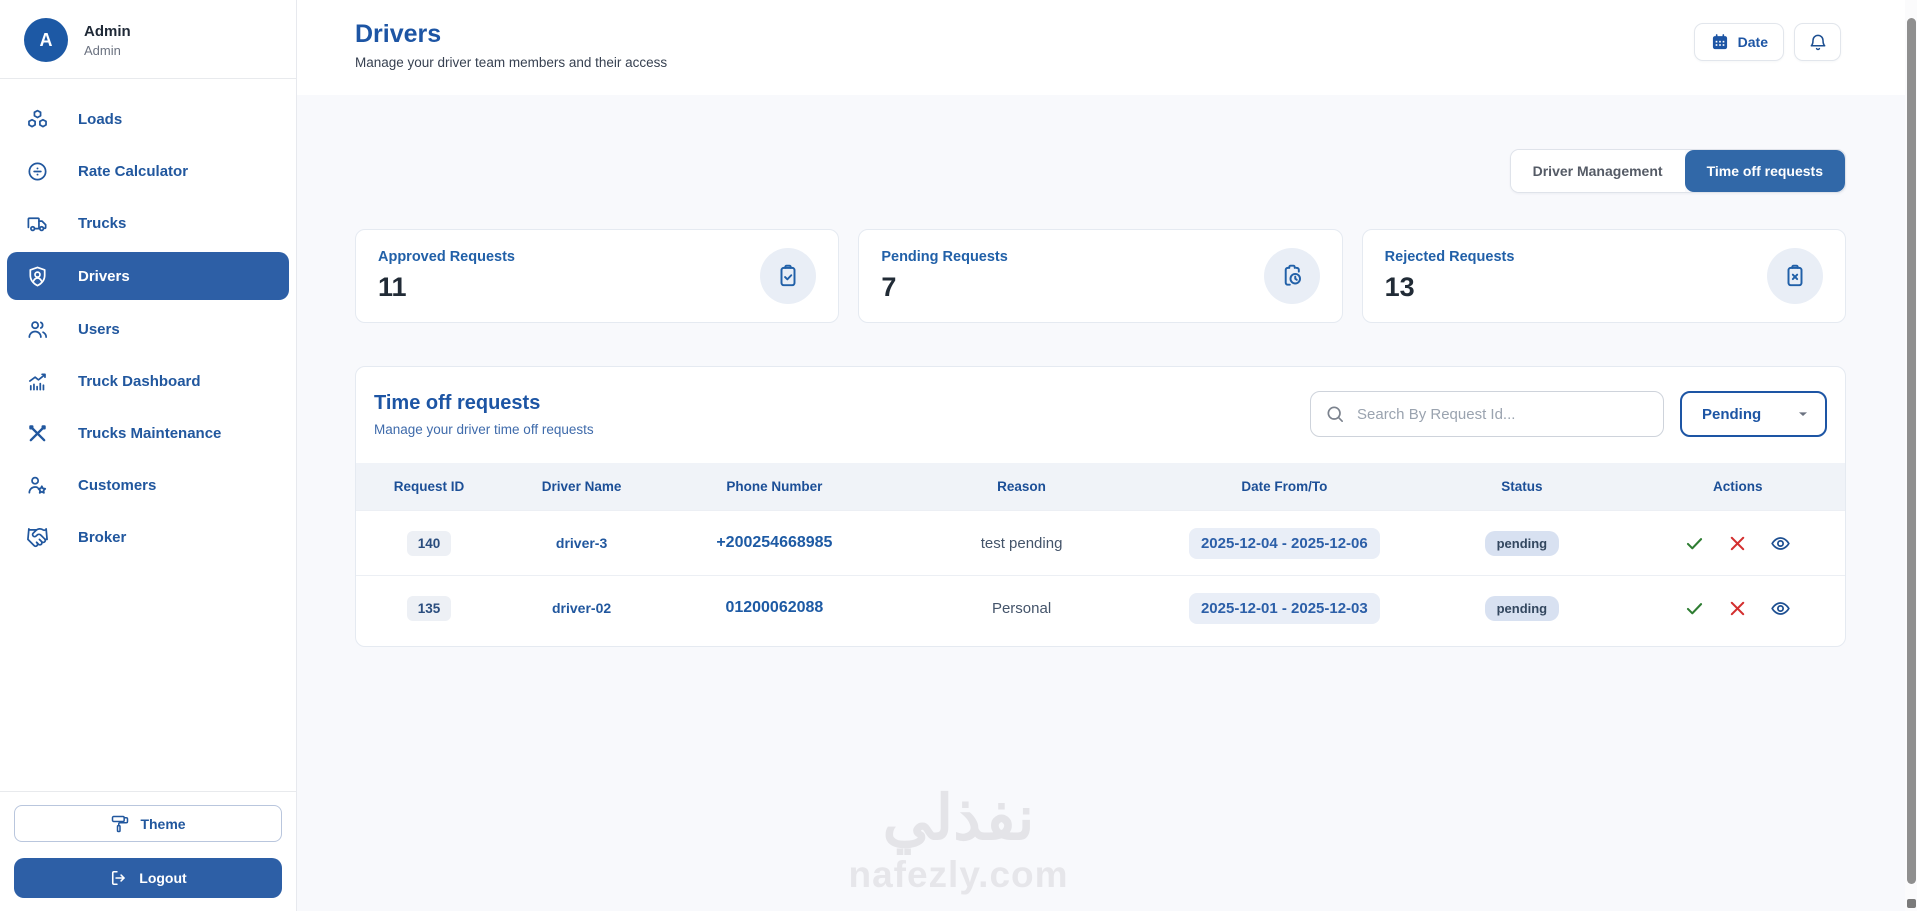 The image size is (1917, 911). I want to click on sidebar-item-broker: Broker, so click(148, 537).